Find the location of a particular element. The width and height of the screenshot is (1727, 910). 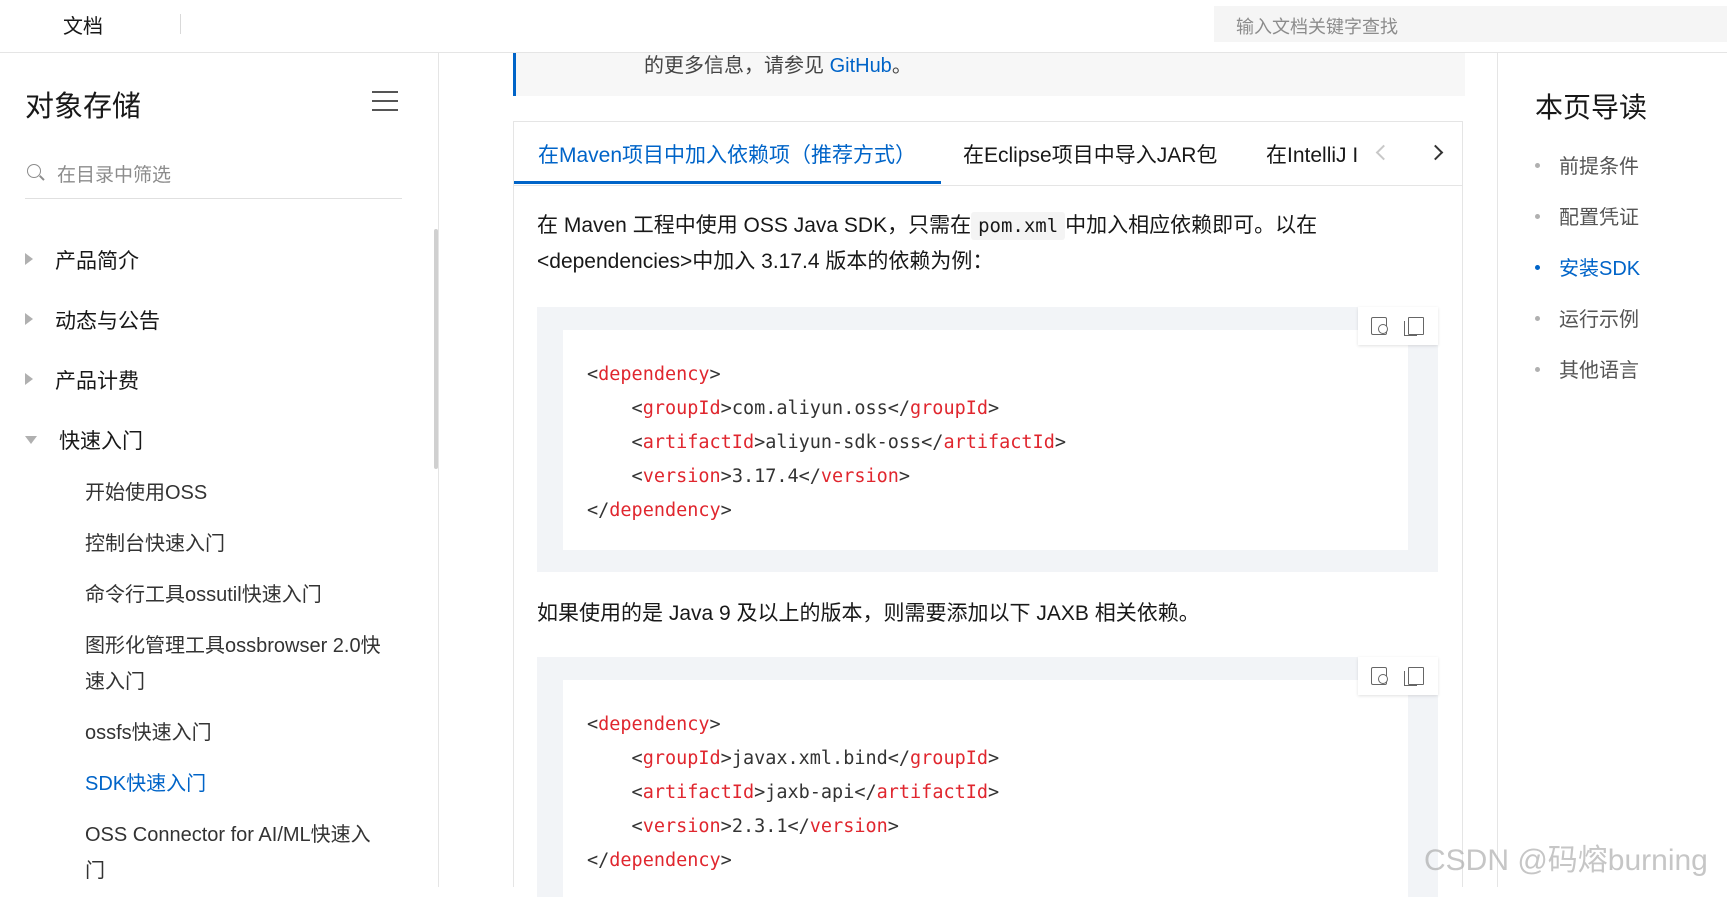

toc-title: 本页导读 is located at coordinates (1591, 107).